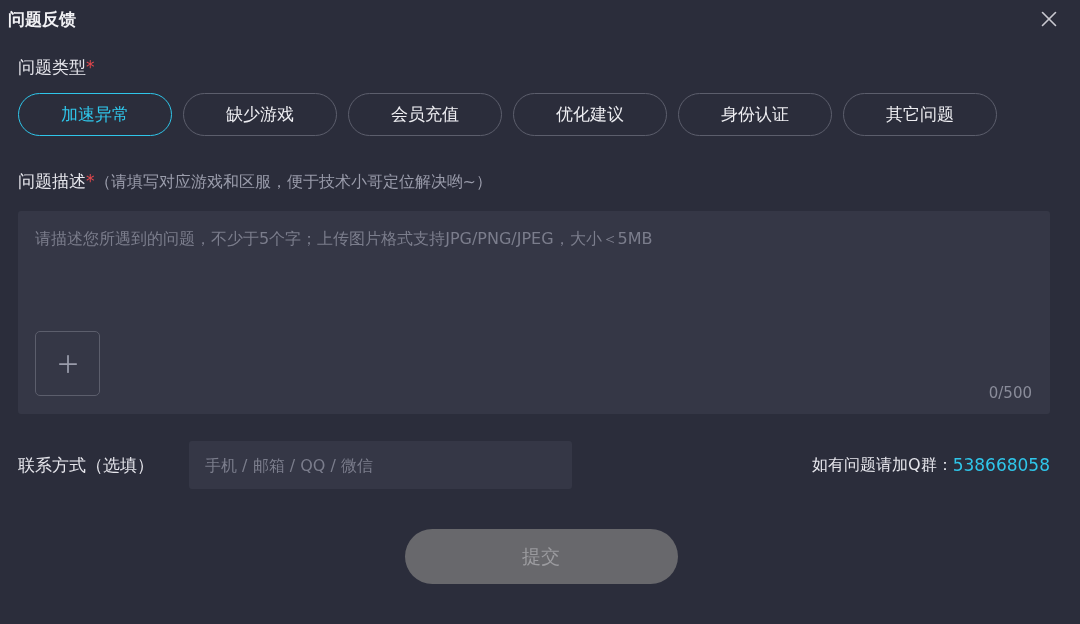 The width and height of the screenshot is (1080, 624). Describe the element at coordinates (1001, 465) in the screenshot. I see `group-number-link: 538668058` at that location.